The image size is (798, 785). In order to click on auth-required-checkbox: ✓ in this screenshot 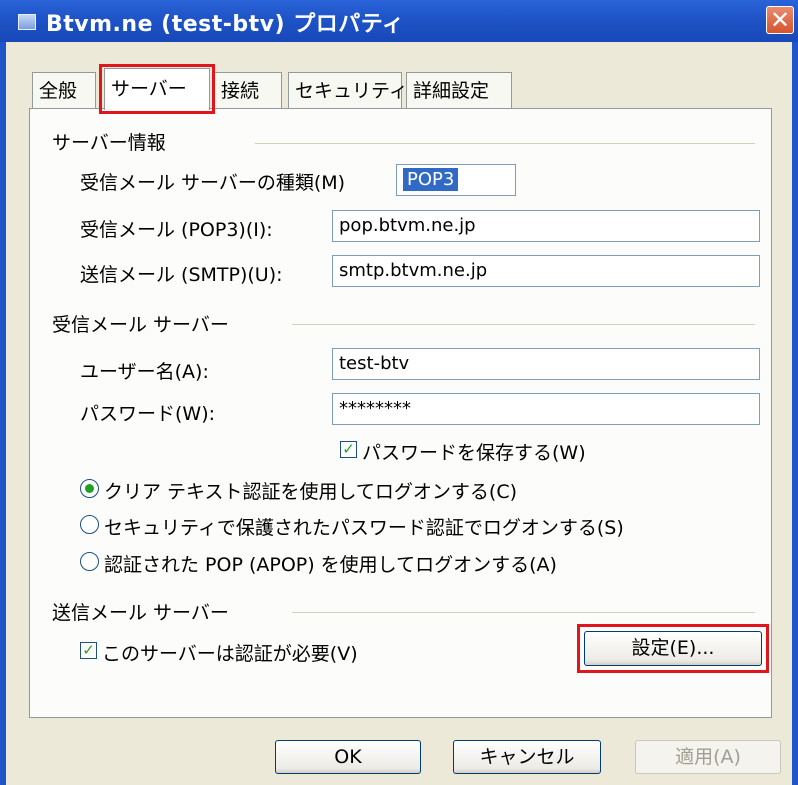, I will do `click(88, 650)`.